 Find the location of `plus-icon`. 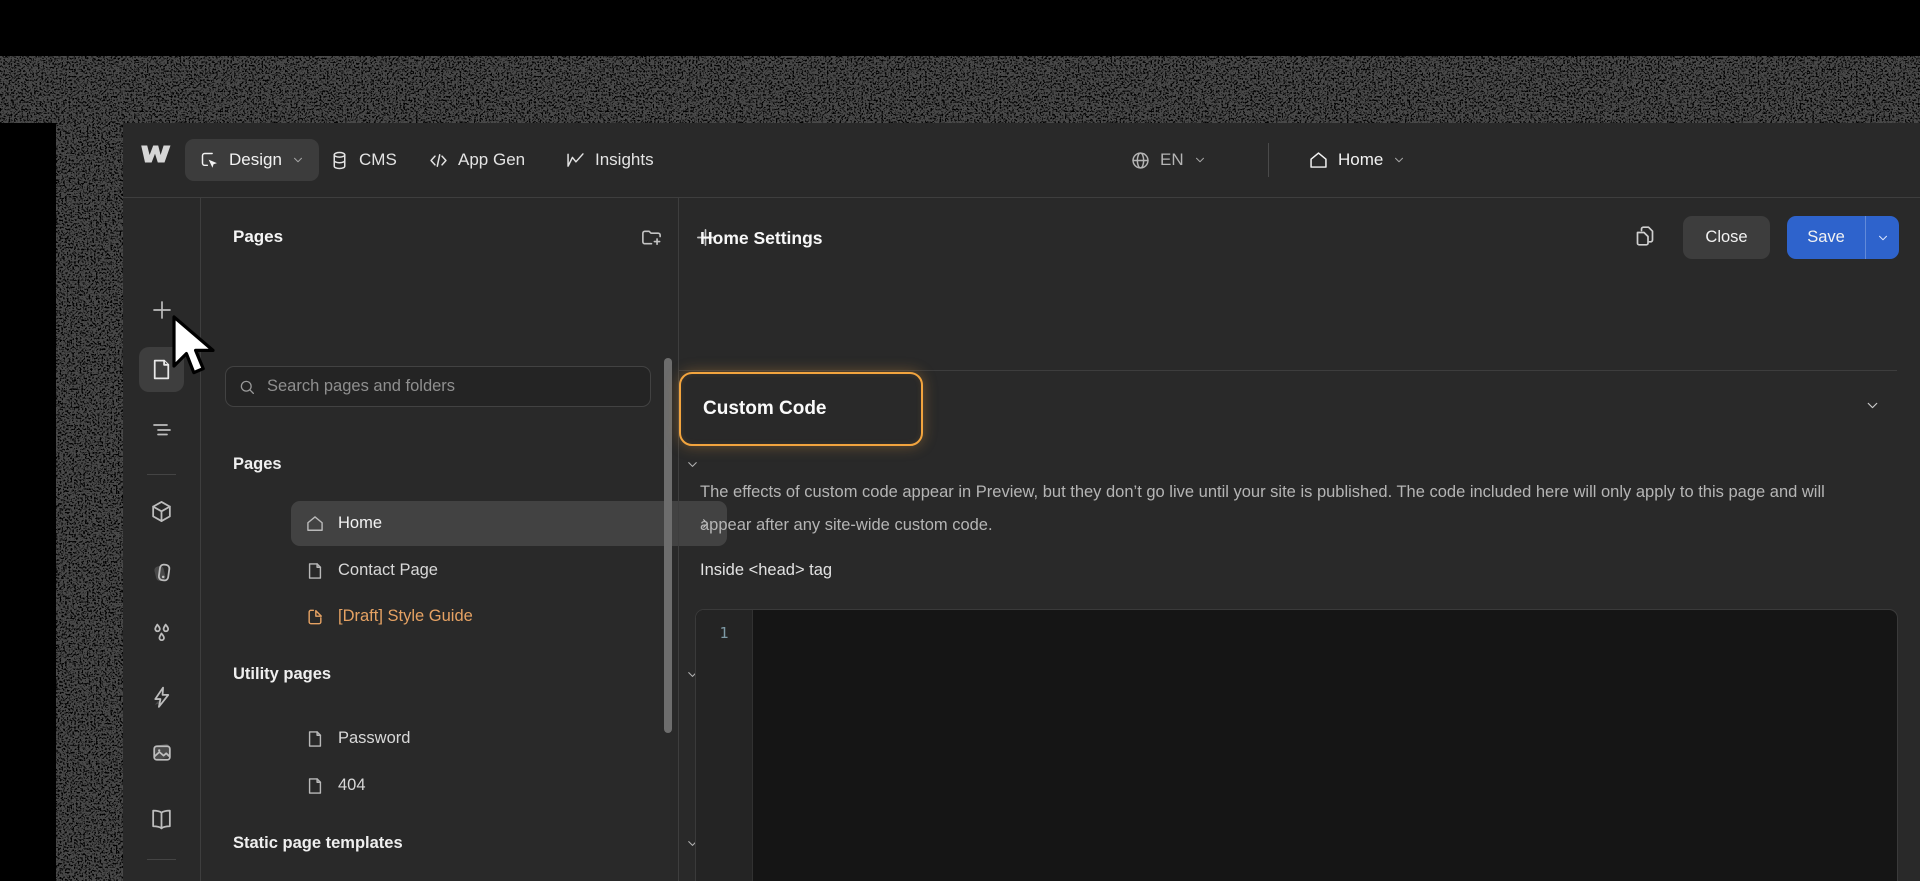

plus-icon is located at coordinates (162, 310).